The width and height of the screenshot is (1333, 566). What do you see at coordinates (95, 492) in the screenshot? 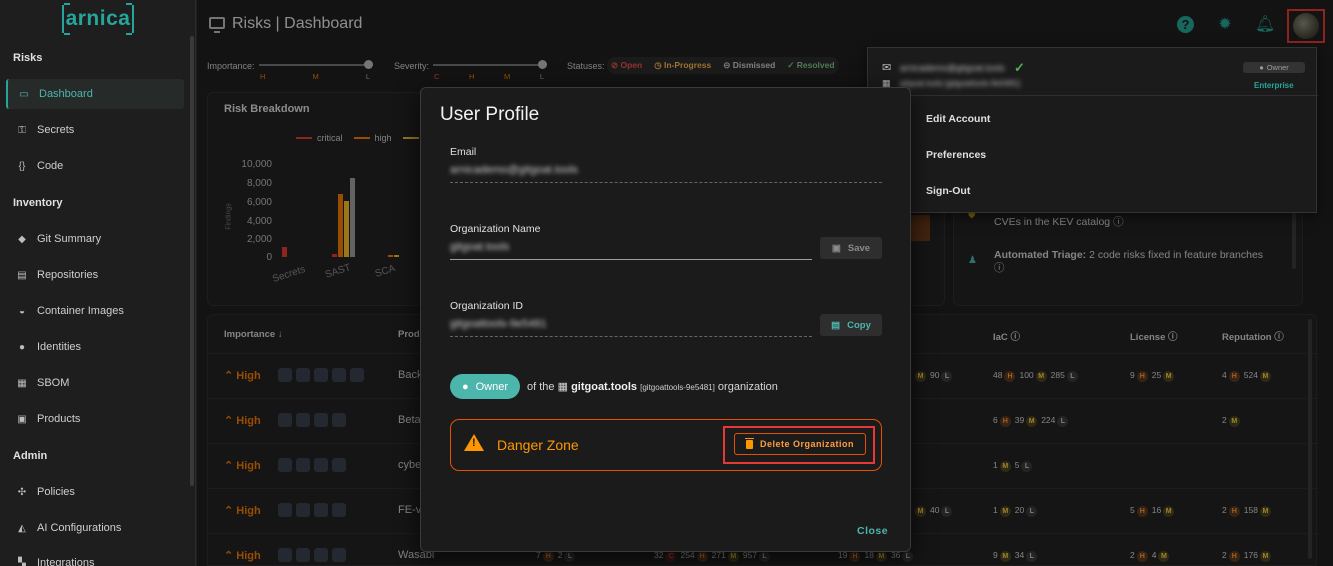
I see `sidebar-item-policies: ✣ Policies` at bounding box center [95, 492].